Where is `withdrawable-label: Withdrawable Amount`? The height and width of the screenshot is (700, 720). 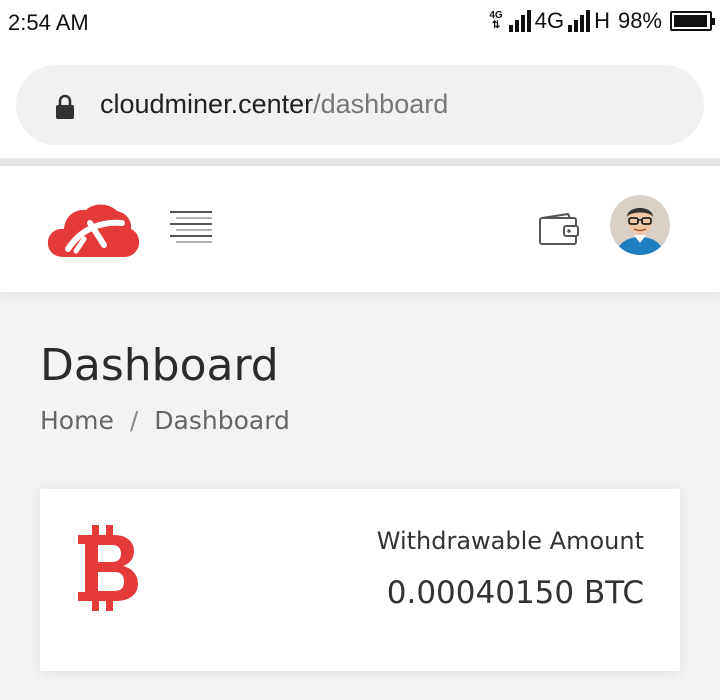
withdrawable-label: Withdrawable Amount is located at coordinates (510, 541).